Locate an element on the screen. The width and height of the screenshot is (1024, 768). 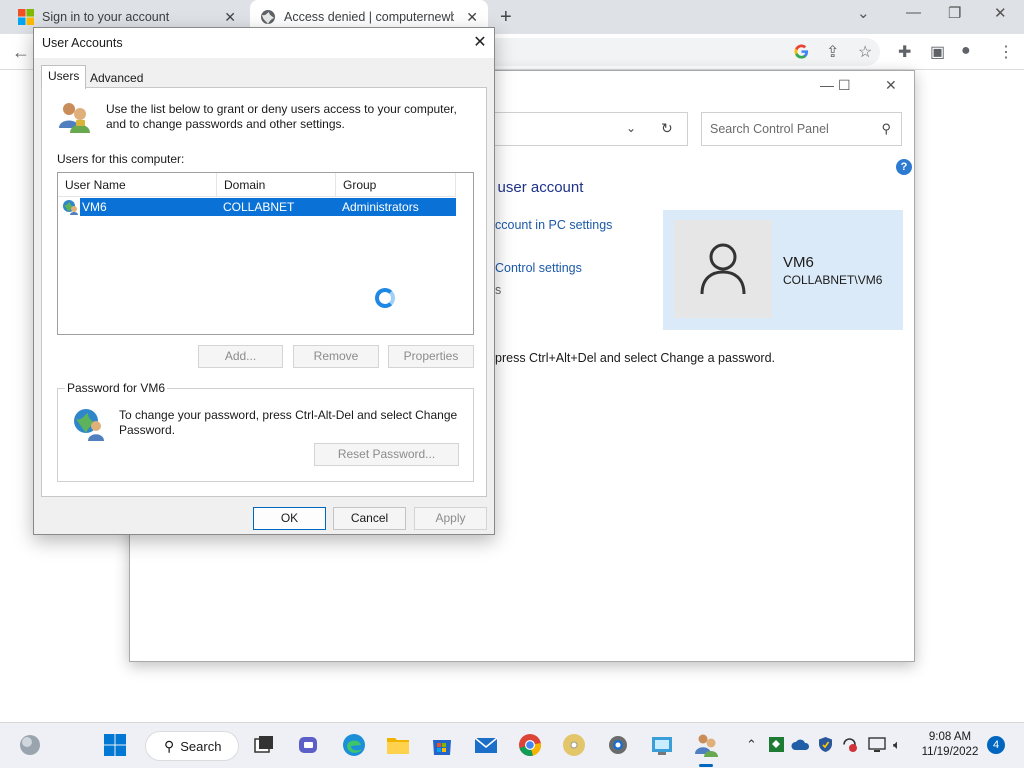
ok-button: OK is located at coordinates (289, 518).